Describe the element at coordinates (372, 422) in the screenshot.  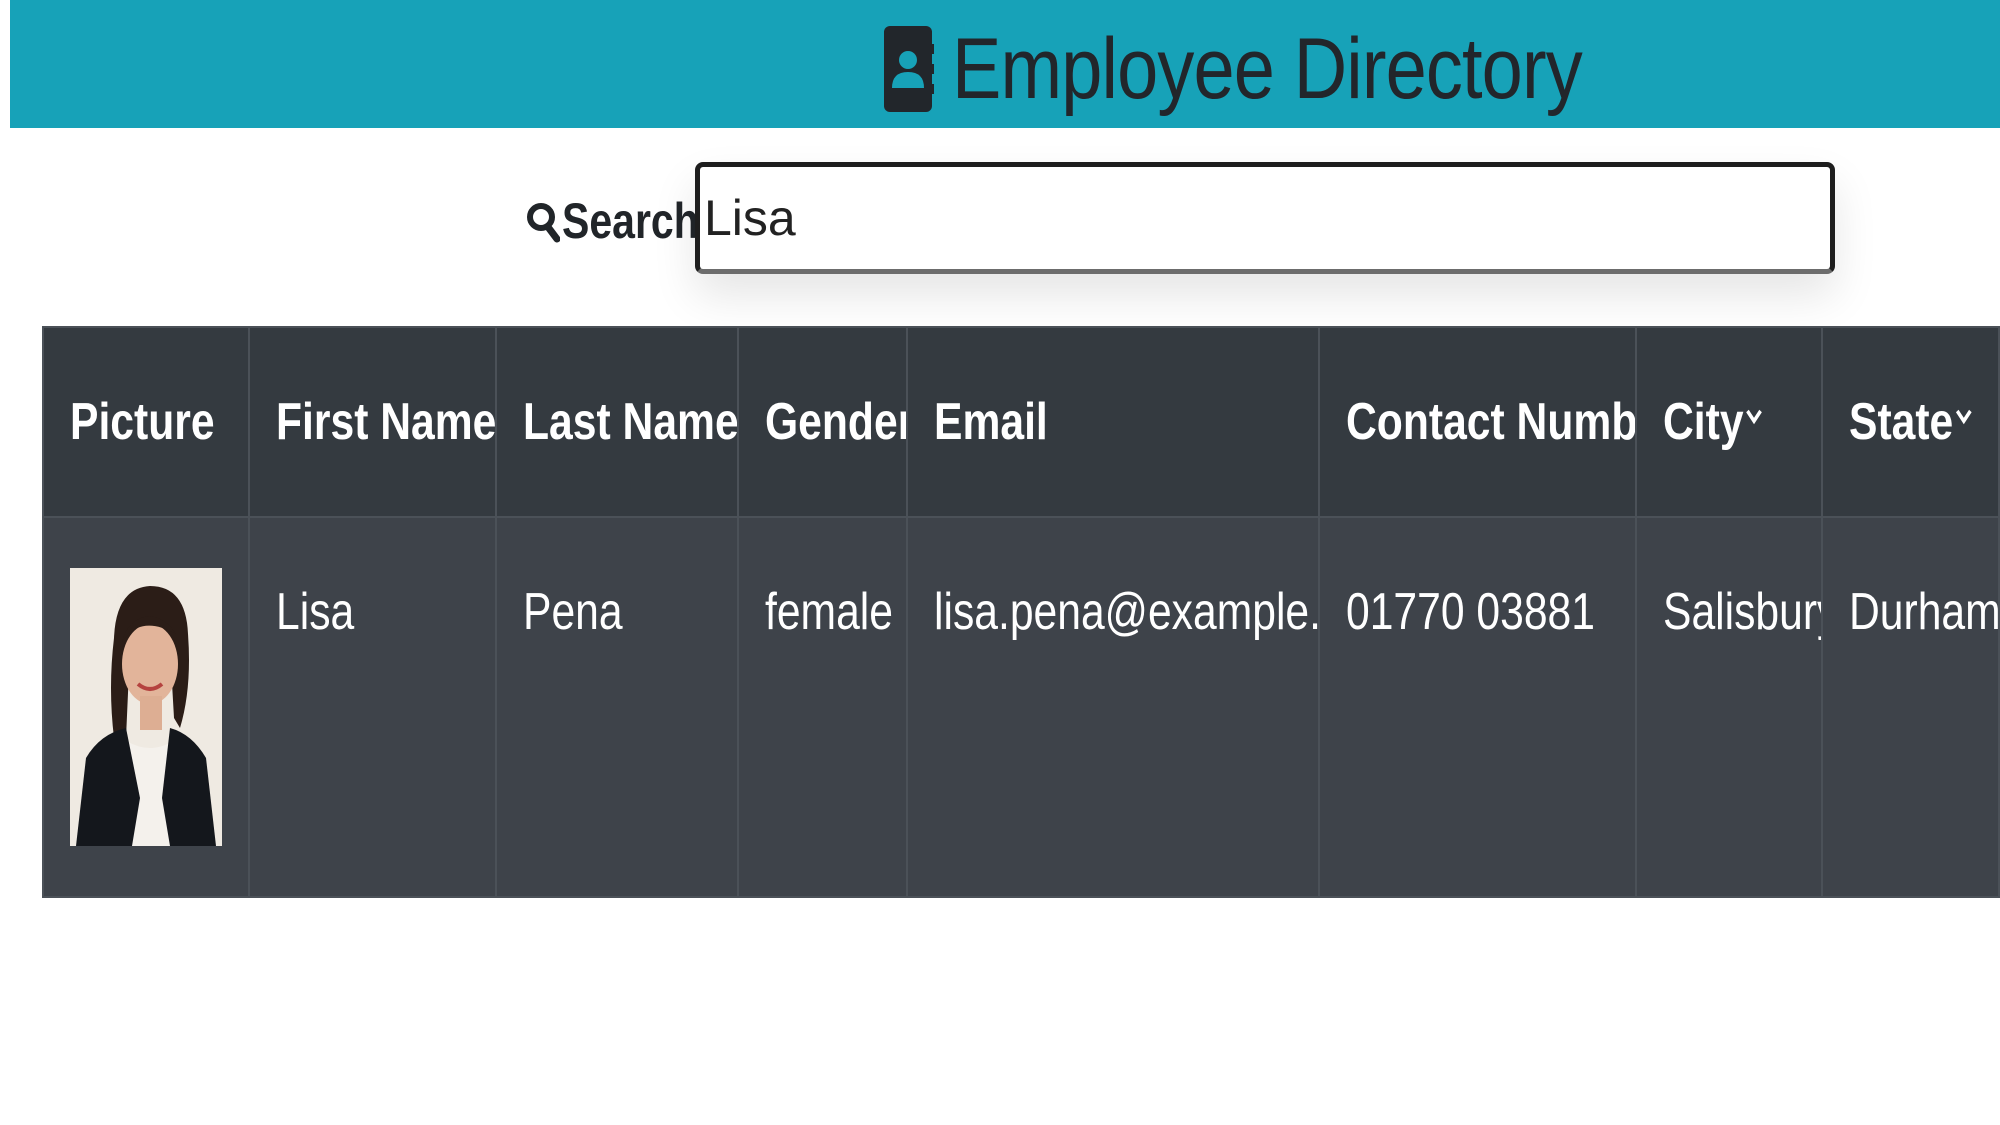
I see `column-header-first-name: First Name` at that location.